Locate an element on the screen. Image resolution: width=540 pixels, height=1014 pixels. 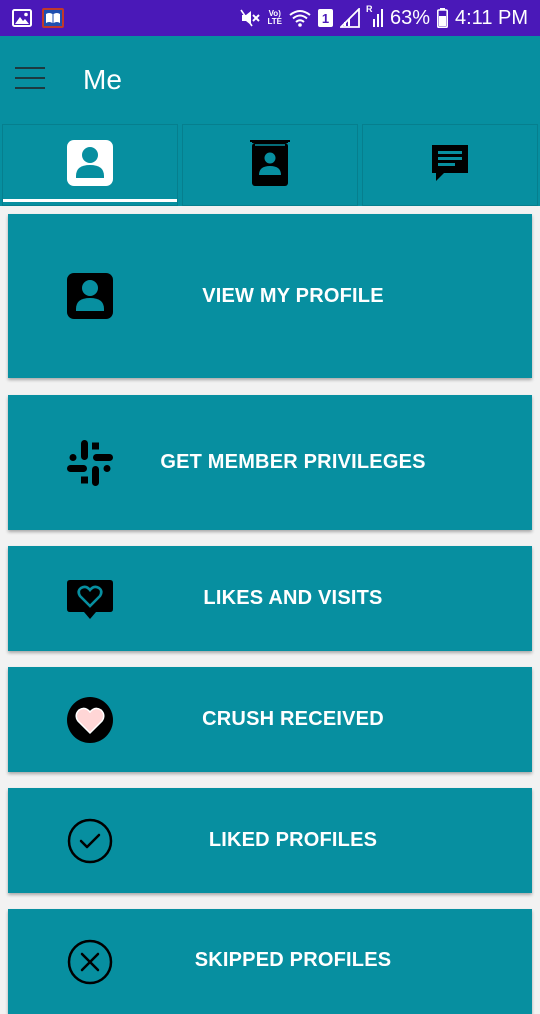
signal-icon is located at coordinates (349, 18).